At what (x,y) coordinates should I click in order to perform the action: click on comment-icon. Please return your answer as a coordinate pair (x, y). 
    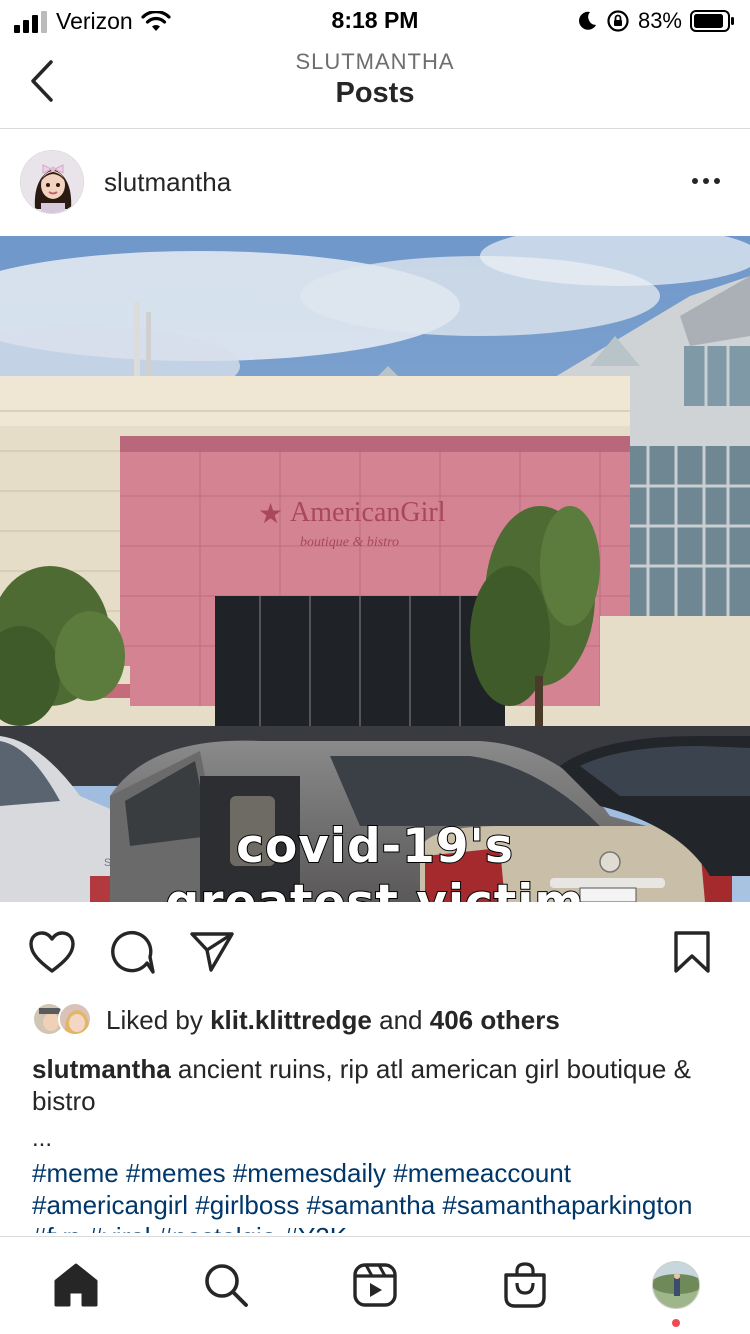
    Looking at the image, I should click on (133, 952).